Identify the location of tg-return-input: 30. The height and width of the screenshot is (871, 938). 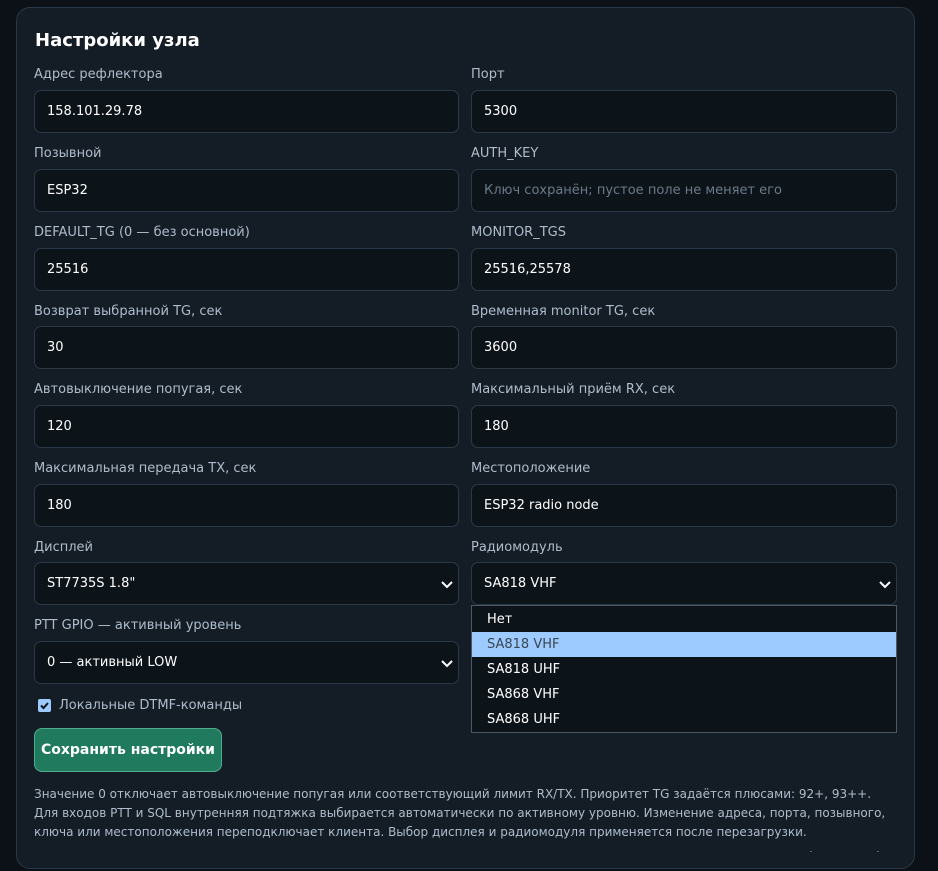
(246, 347).